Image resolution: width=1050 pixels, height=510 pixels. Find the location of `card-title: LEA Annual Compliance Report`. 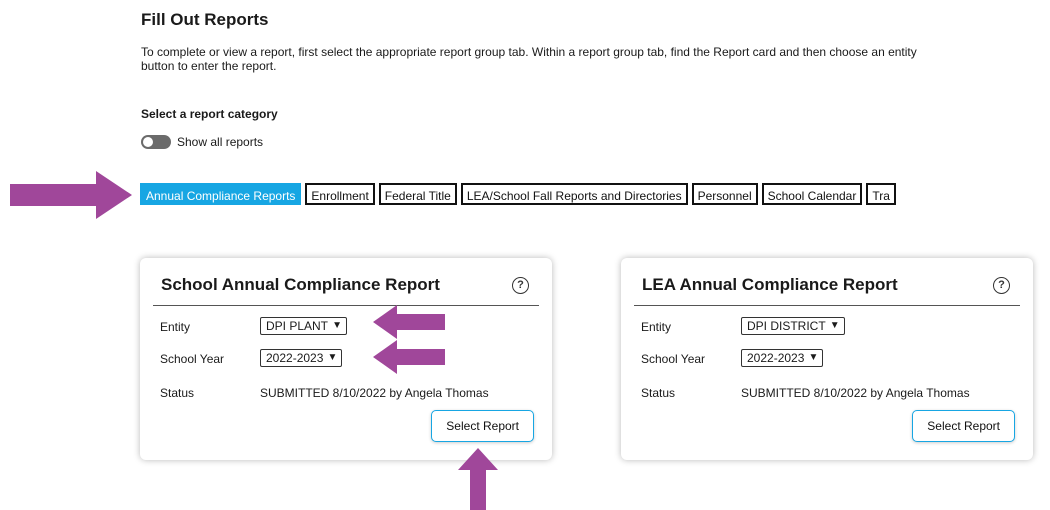

card-title: LEA Annual Compliance Report is located at coordinates (770, 284).